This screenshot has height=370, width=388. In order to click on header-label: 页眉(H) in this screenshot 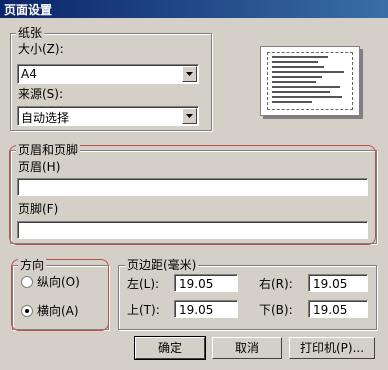, I will do `click(39, 167)`.